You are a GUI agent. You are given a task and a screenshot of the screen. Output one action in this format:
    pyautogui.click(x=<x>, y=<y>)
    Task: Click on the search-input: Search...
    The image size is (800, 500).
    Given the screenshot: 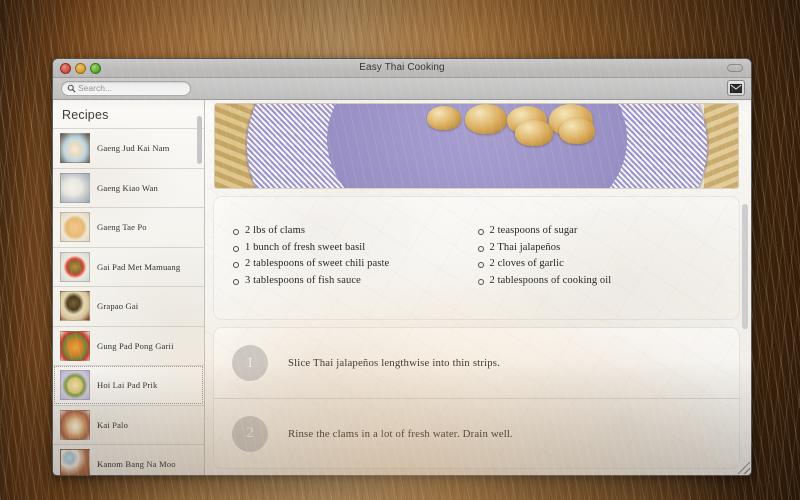 What is the action you would take?
    pyautogui.click(x=126, y=88)
    